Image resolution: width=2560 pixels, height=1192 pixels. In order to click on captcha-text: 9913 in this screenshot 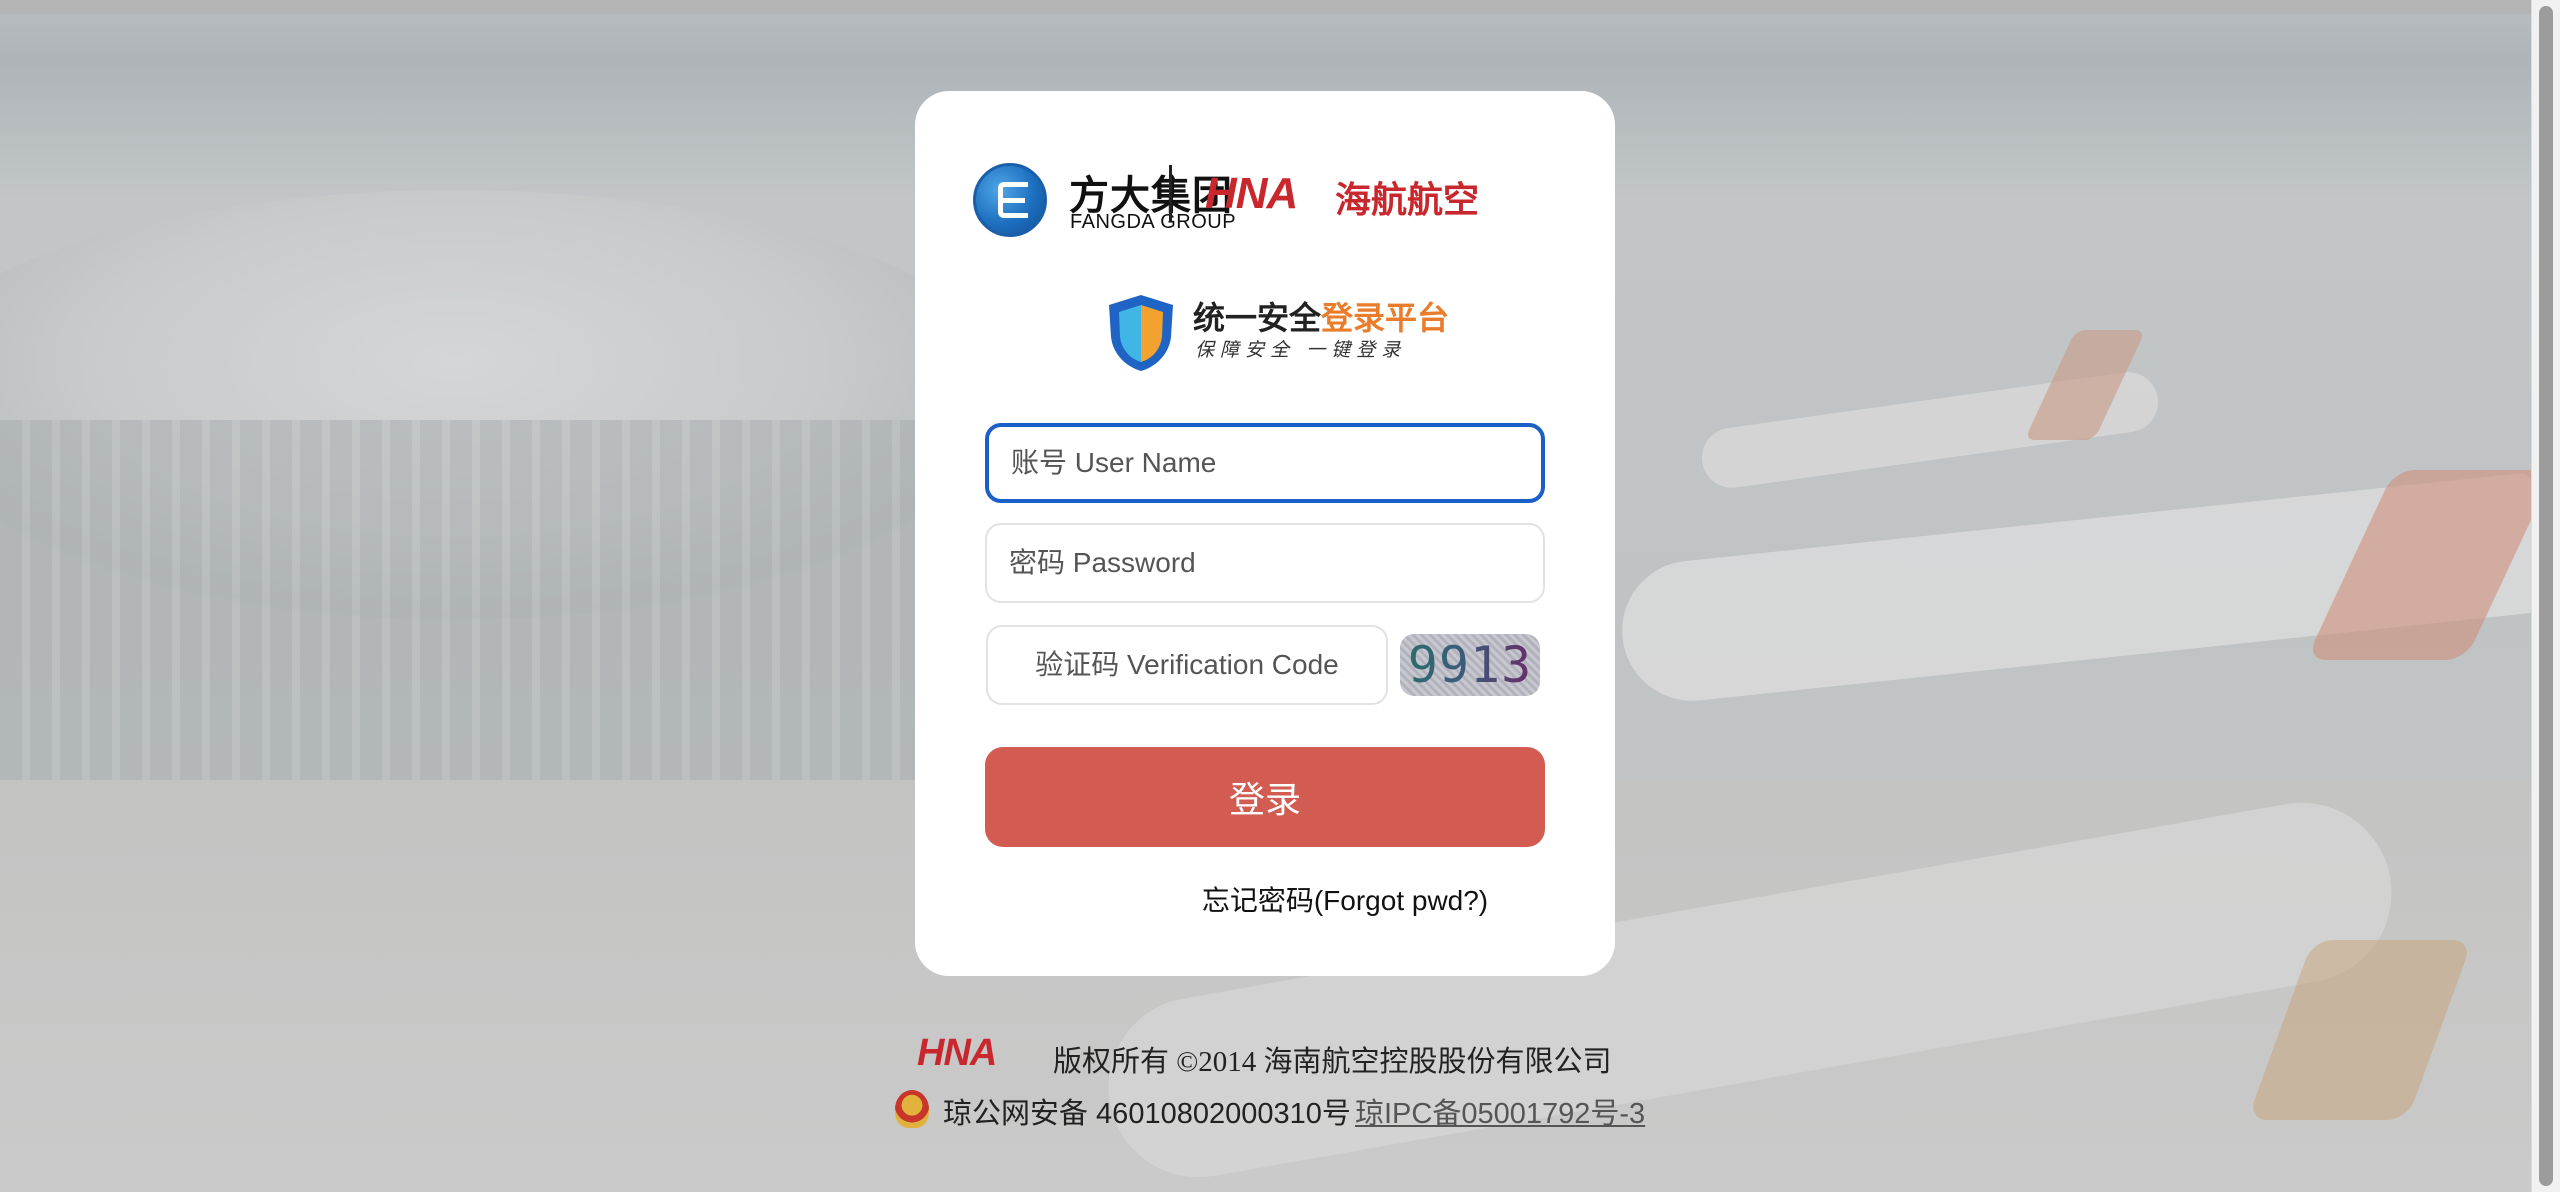, I will do `click(1470, 665)`.